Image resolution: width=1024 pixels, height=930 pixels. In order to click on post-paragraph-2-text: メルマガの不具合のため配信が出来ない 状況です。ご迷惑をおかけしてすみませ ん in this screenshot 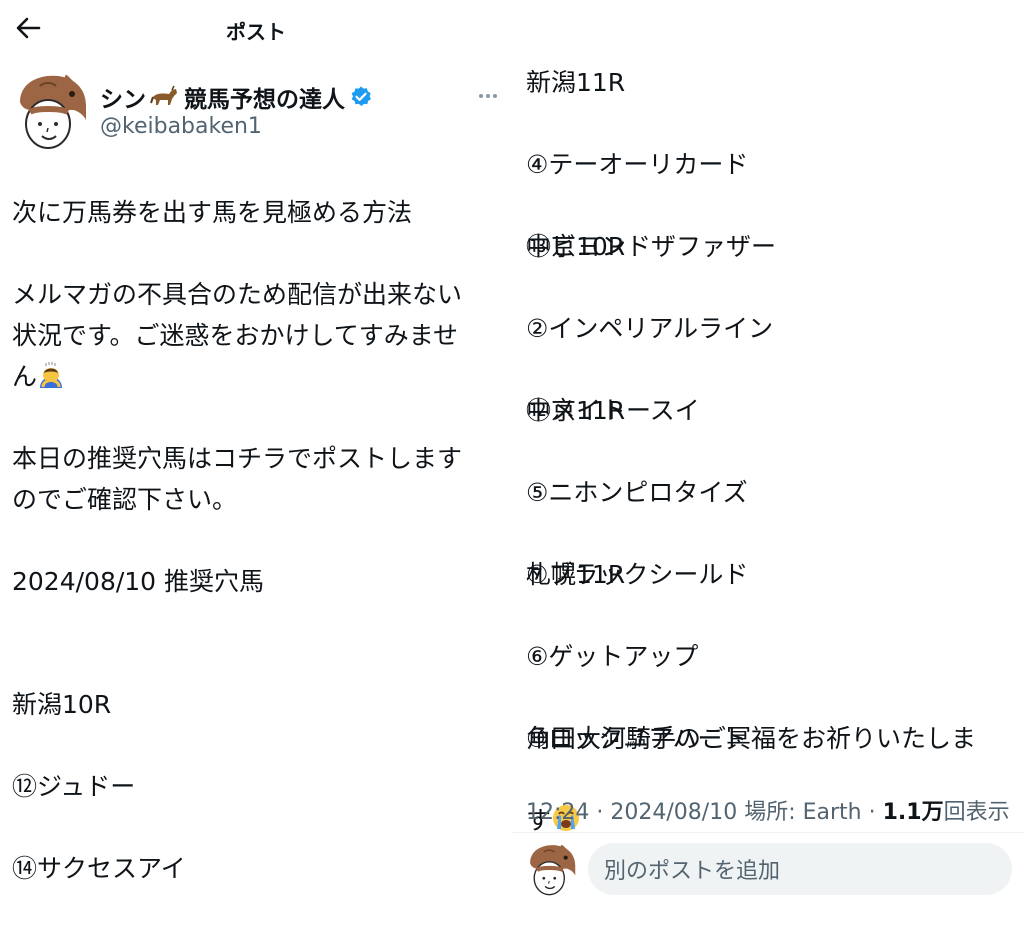, I will do `click(237, 335)`.